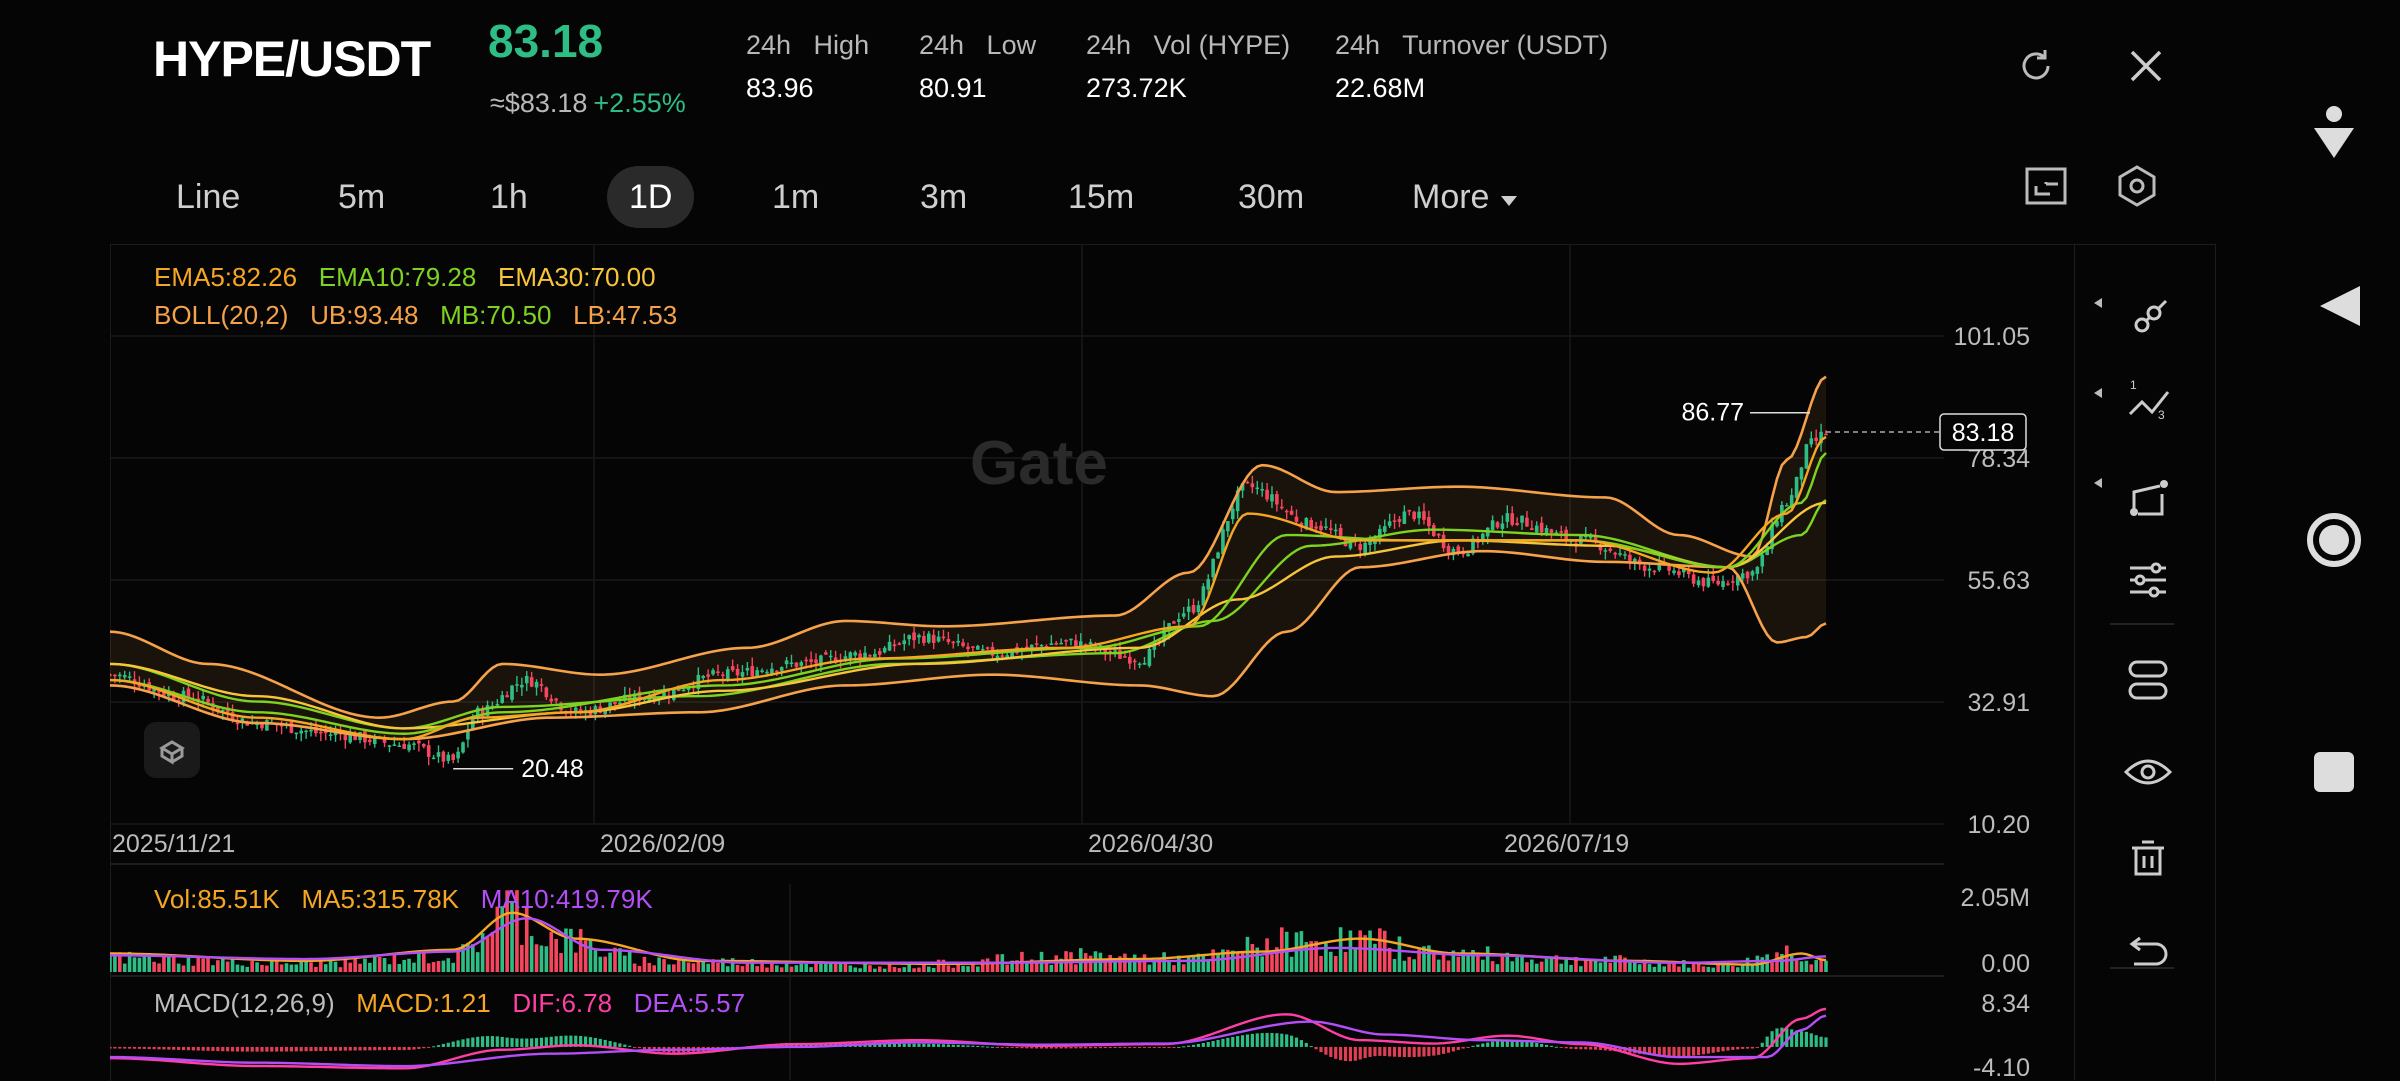 Image resolution: width=2400 pixels, height=1081 pixels. Describe the element at coordinates (943, 197) in the screenshot. I see `tab-3m: 3m` at that location.